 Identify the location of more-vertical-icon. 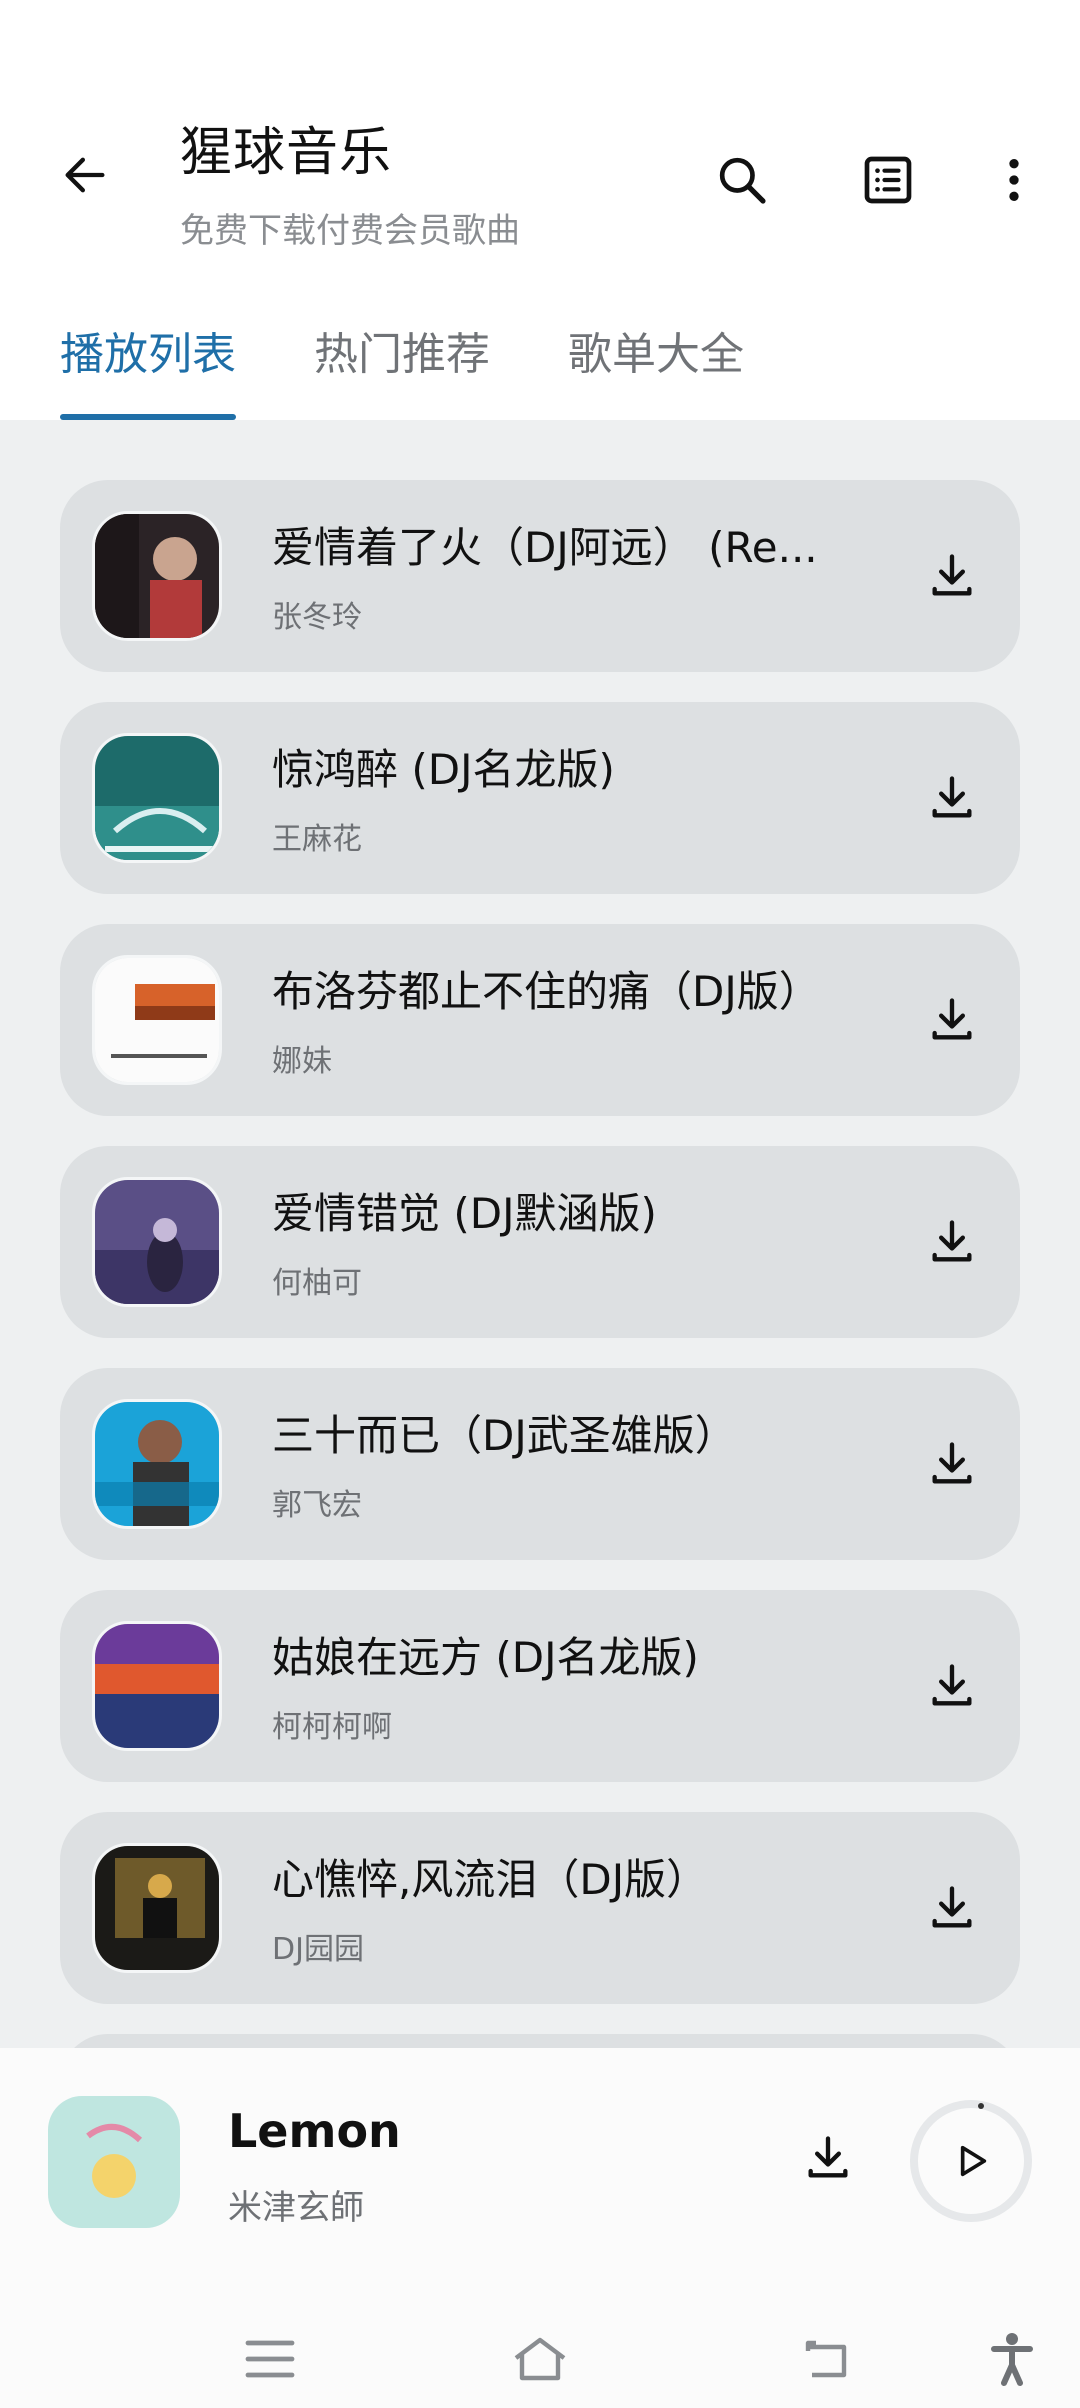
(1014, 180).